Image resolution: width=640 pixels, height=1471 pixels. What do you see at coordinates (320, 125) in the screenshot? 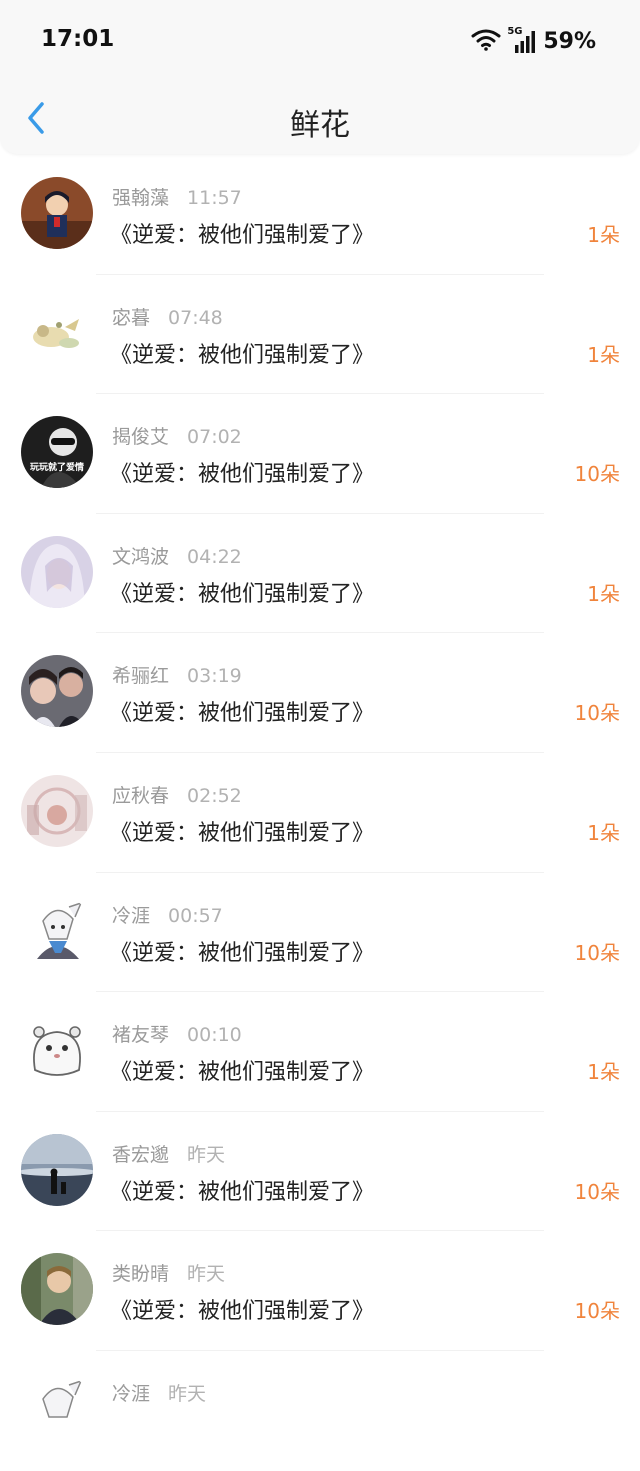
I see `page-title: 鲜花` at bounding box center [320, 125].